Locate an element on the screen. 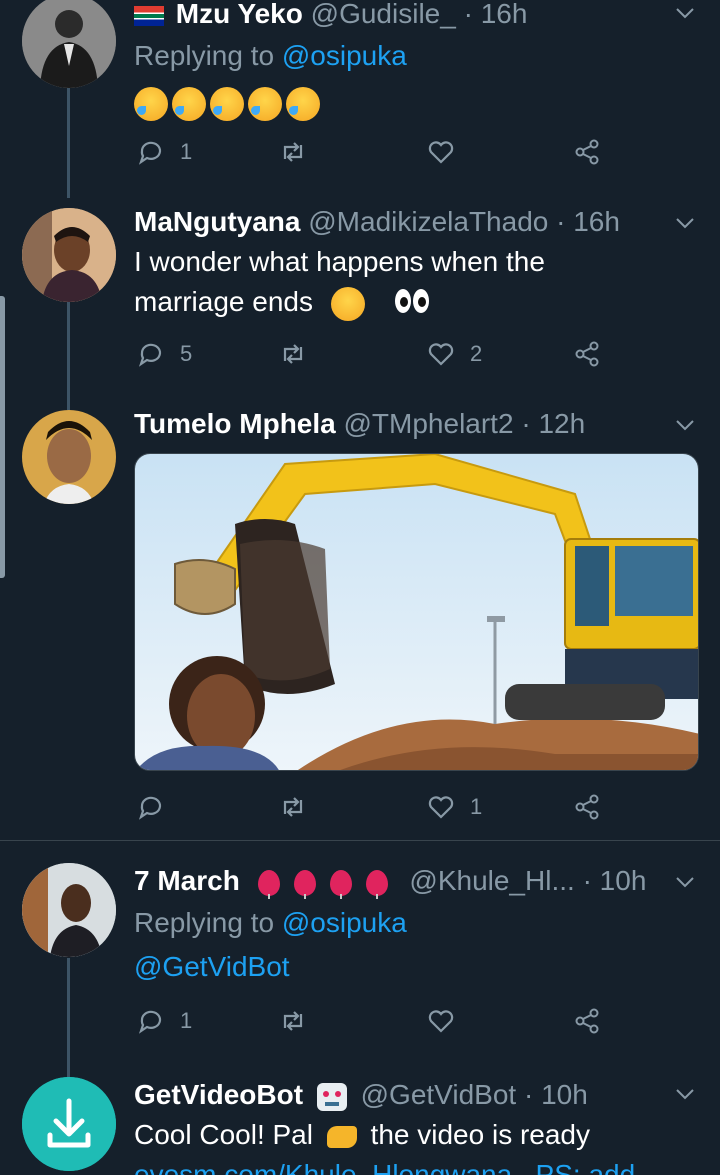 The image size is (720, 1175). reply-count: 5 is located at coordinates (186, 353).